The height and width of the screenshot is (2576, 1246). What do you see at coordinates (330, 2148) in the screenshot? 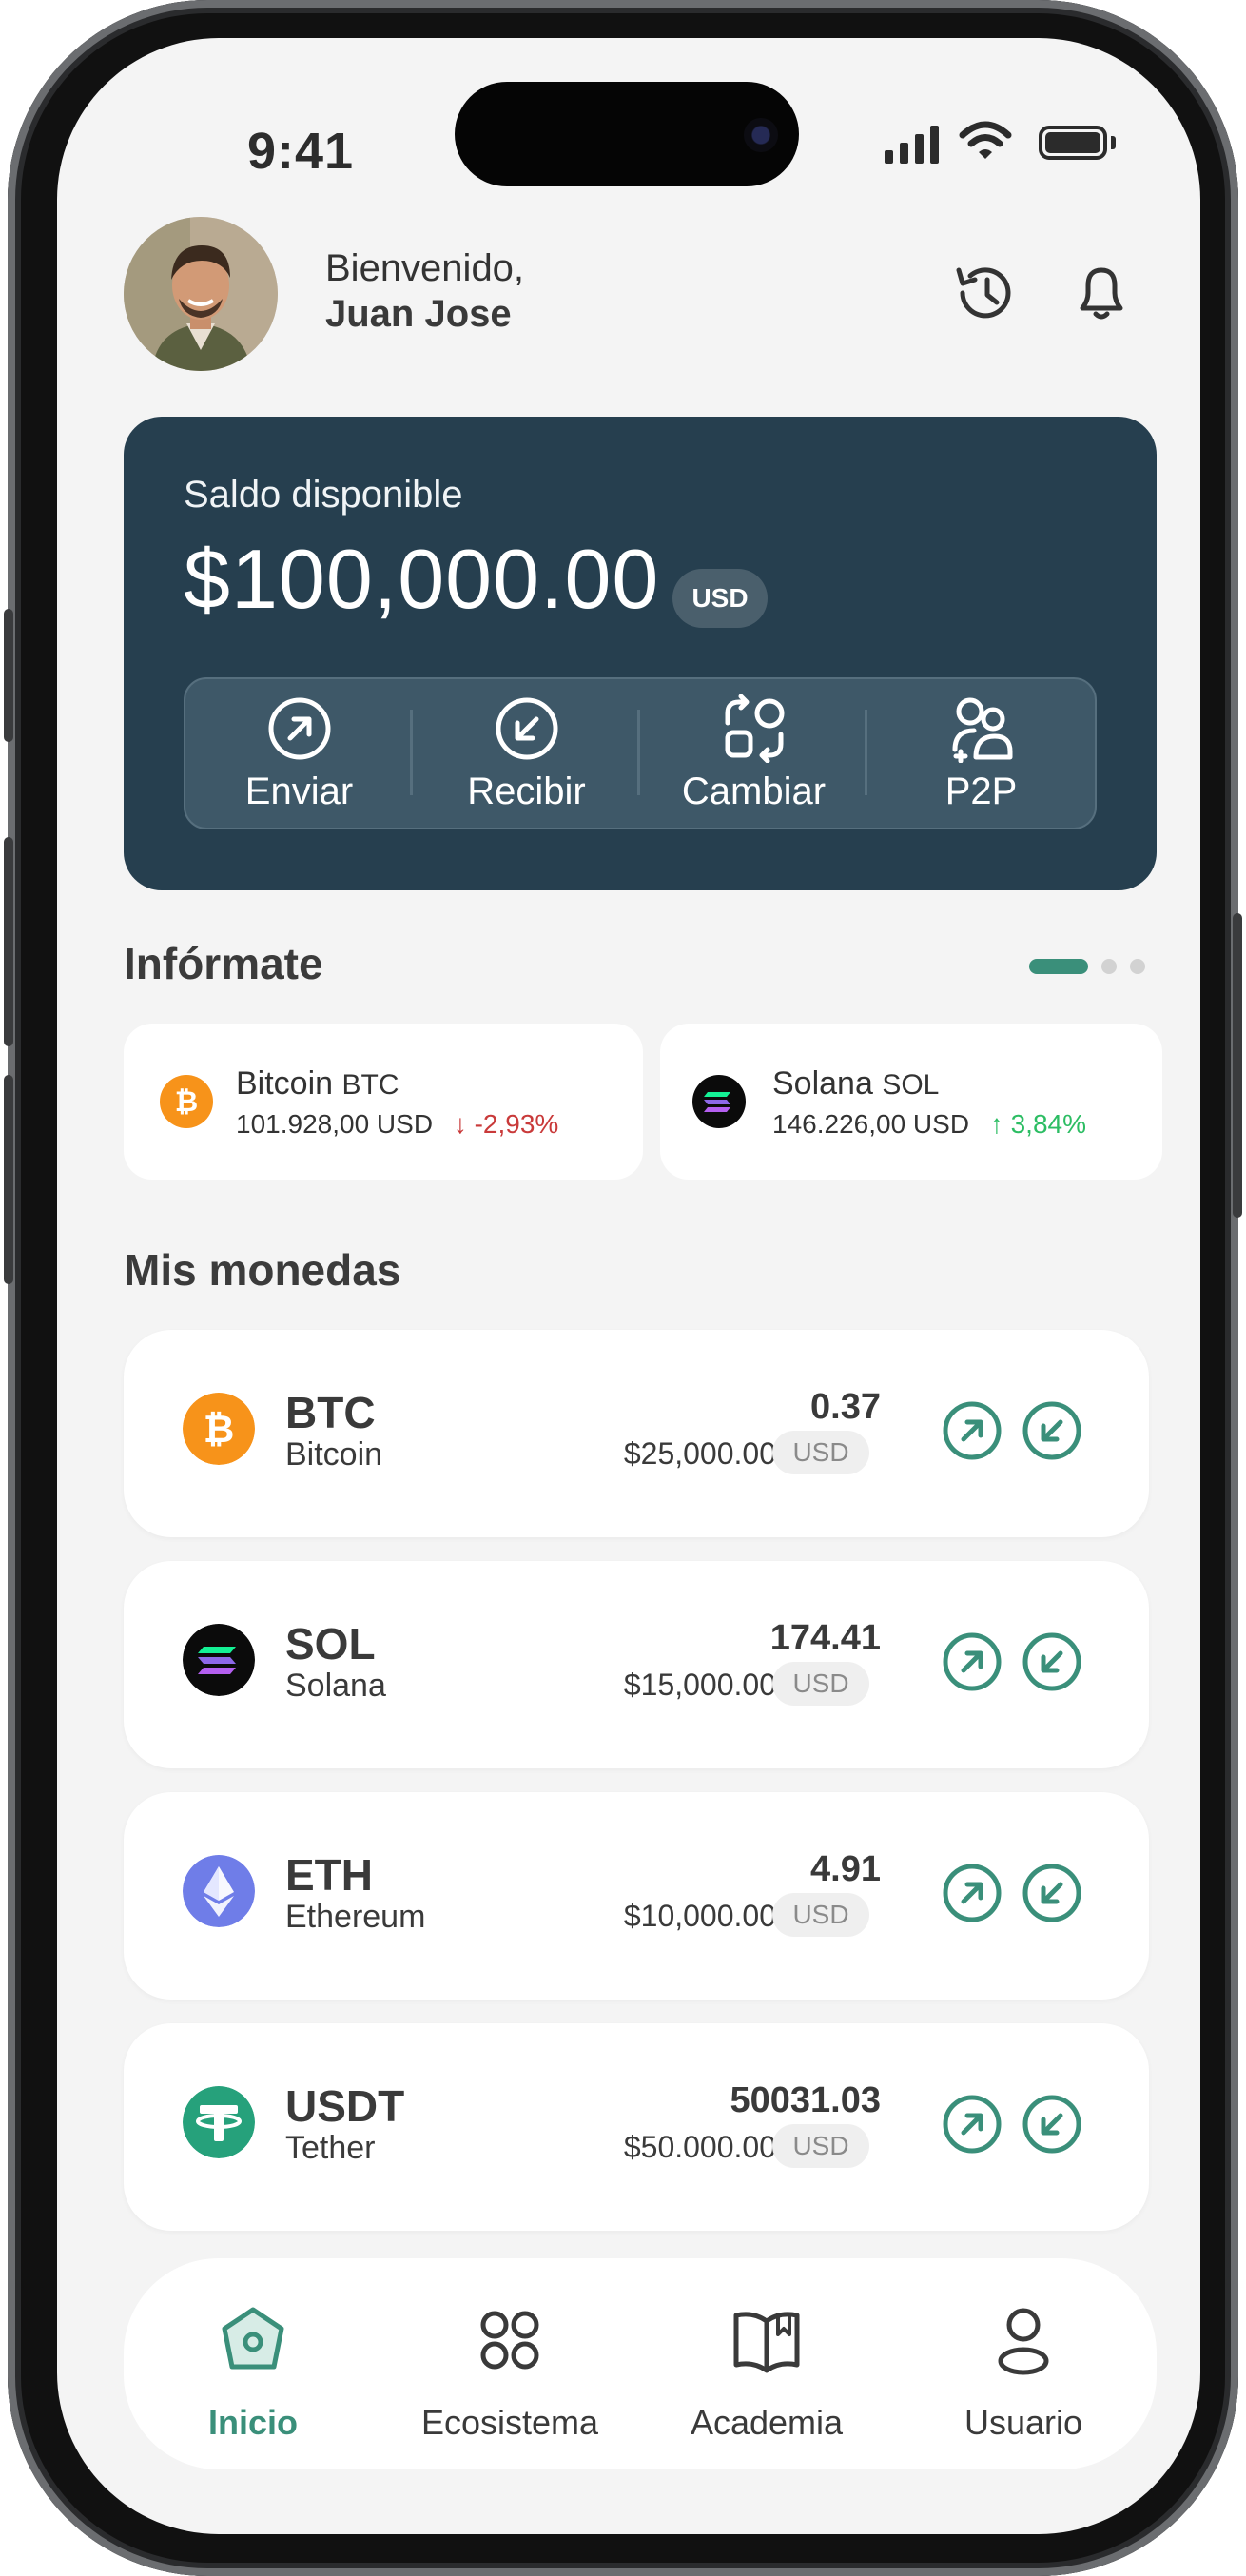
I see `coin-name: Tether` at bounding box center [330, 2148].